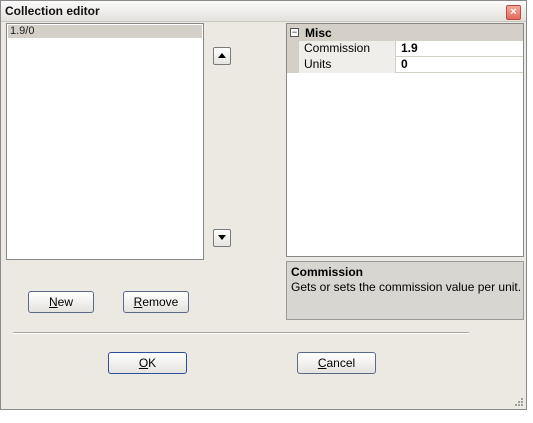 The width and height of the screenshot is (533, 423). I want to click on property-row-units: Units 0, so click(405, 65).